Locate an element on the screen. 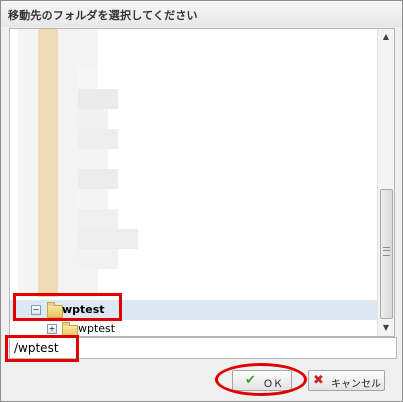 This screenshot has width=403, height=402. title-bar: 移動先のフォルダを選択してください is located at coordinates (201, 14).